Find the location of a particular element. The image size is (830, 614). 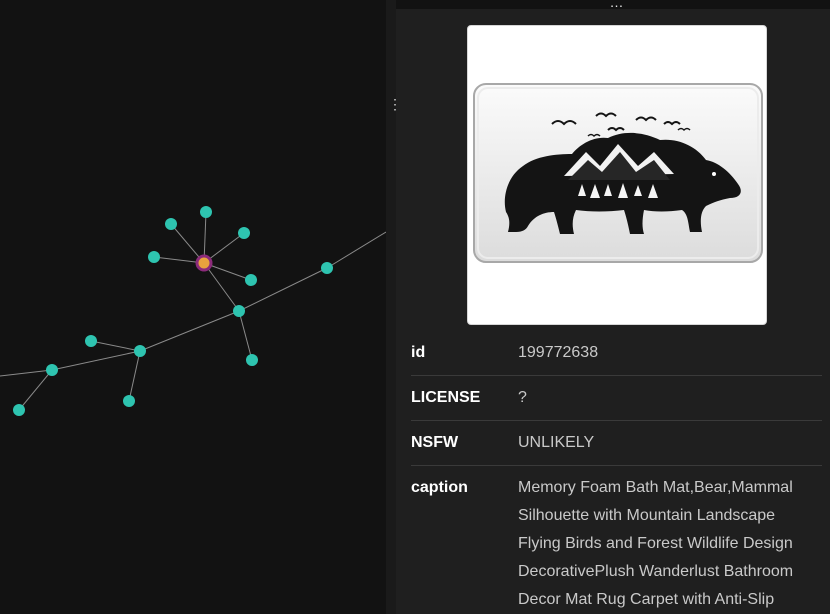

graph-node-selected is located at coordinates (204, 263).